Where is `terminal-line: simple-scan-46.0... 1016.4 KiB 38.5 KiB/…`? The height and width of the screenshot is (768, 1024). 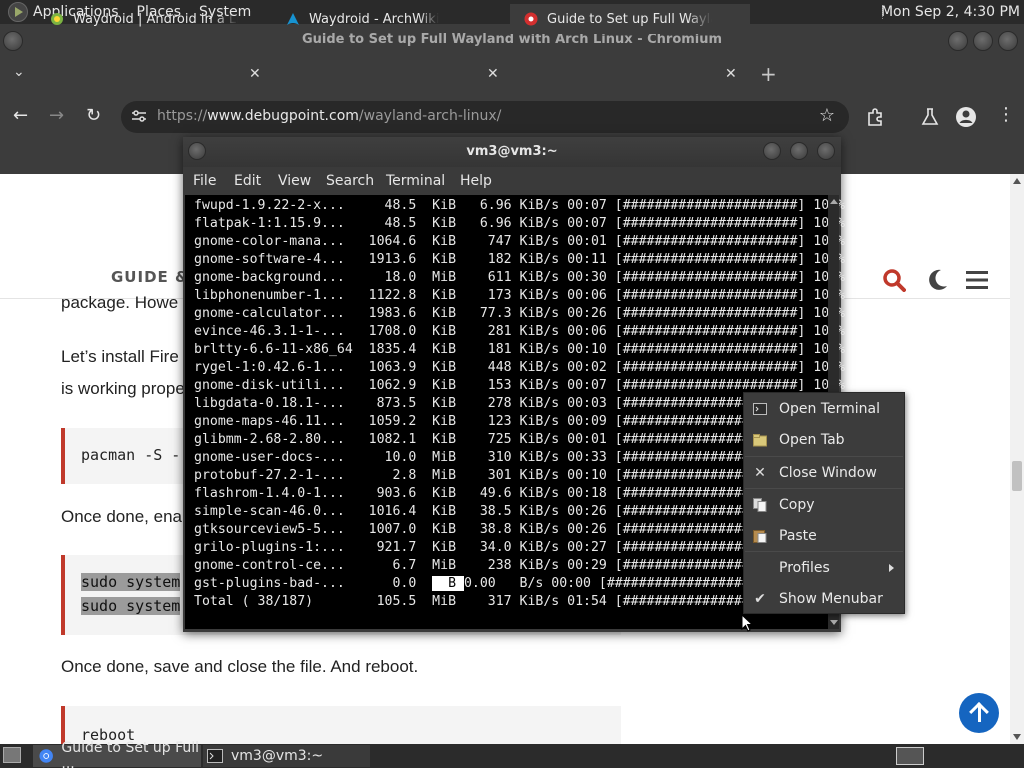
terminal-line: simple-scan-46.0... 1016.4 KiB 38.5 KiB/… is located at coordinates (488, 511).